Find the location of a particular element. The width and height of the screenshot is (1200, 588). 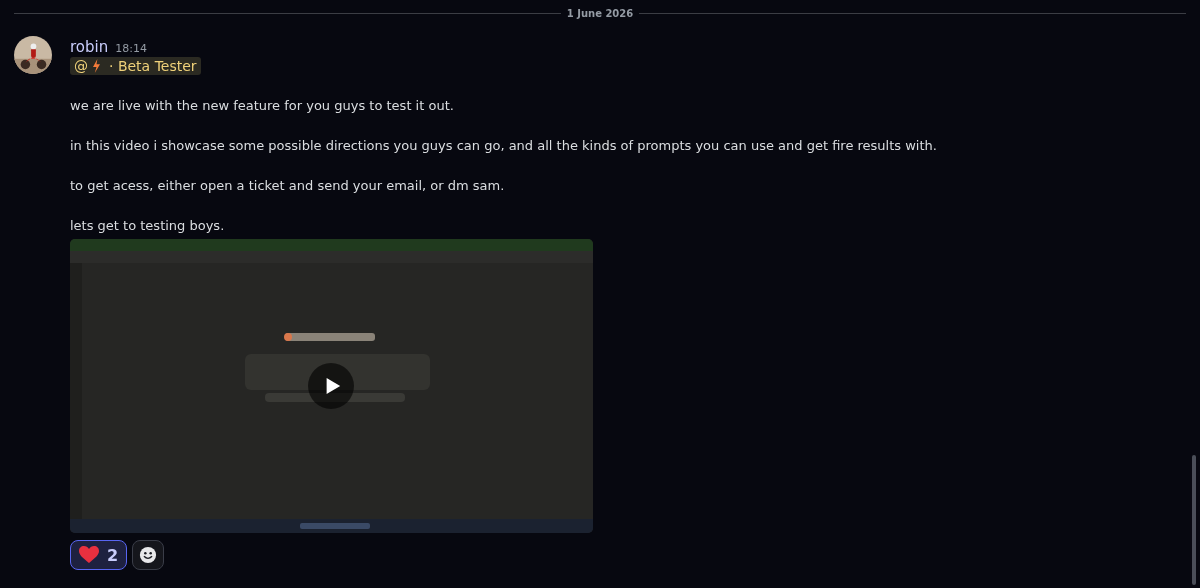

scrollbar is located at coordinates (1194, 520).